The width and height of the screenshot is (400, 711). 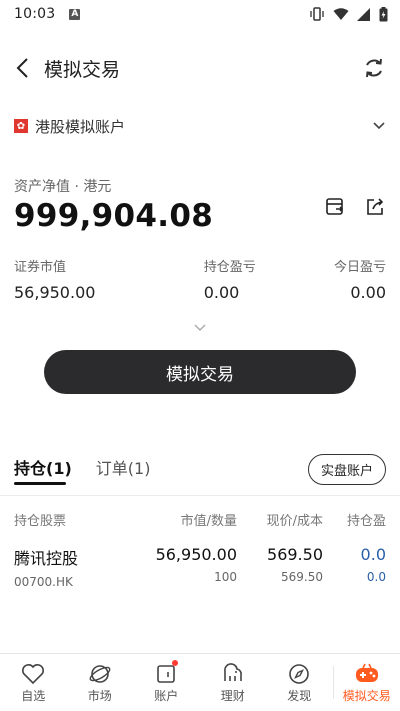 I want to click on header-market-value: 市值/数量, so click(x=208, y=521).